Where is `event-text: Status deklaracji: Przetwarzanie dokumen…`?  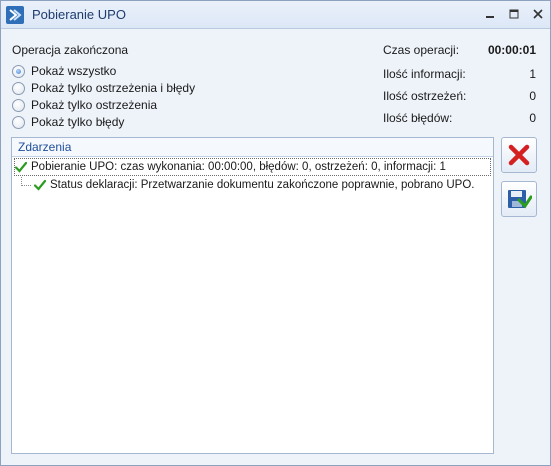
event-text: Status deklaracji: Przetwarzanie dokumen… is located at coordinates (262, 185).